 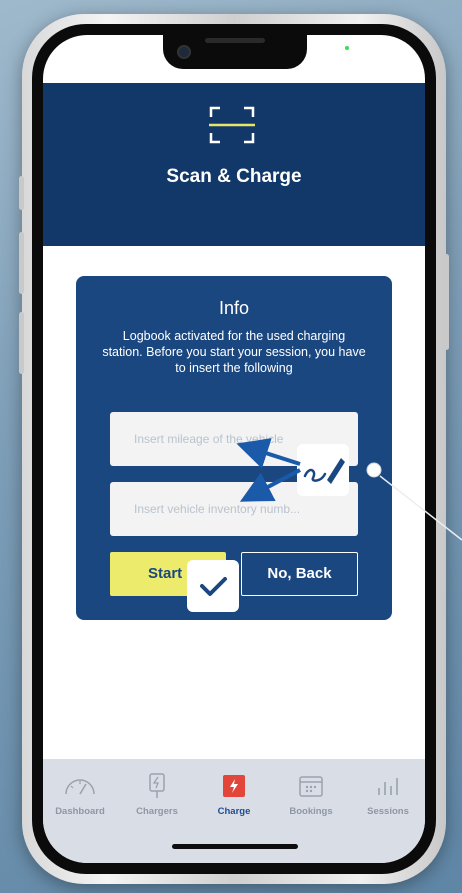 I want to click on speedometer-icon, so click(x=80, y=787).